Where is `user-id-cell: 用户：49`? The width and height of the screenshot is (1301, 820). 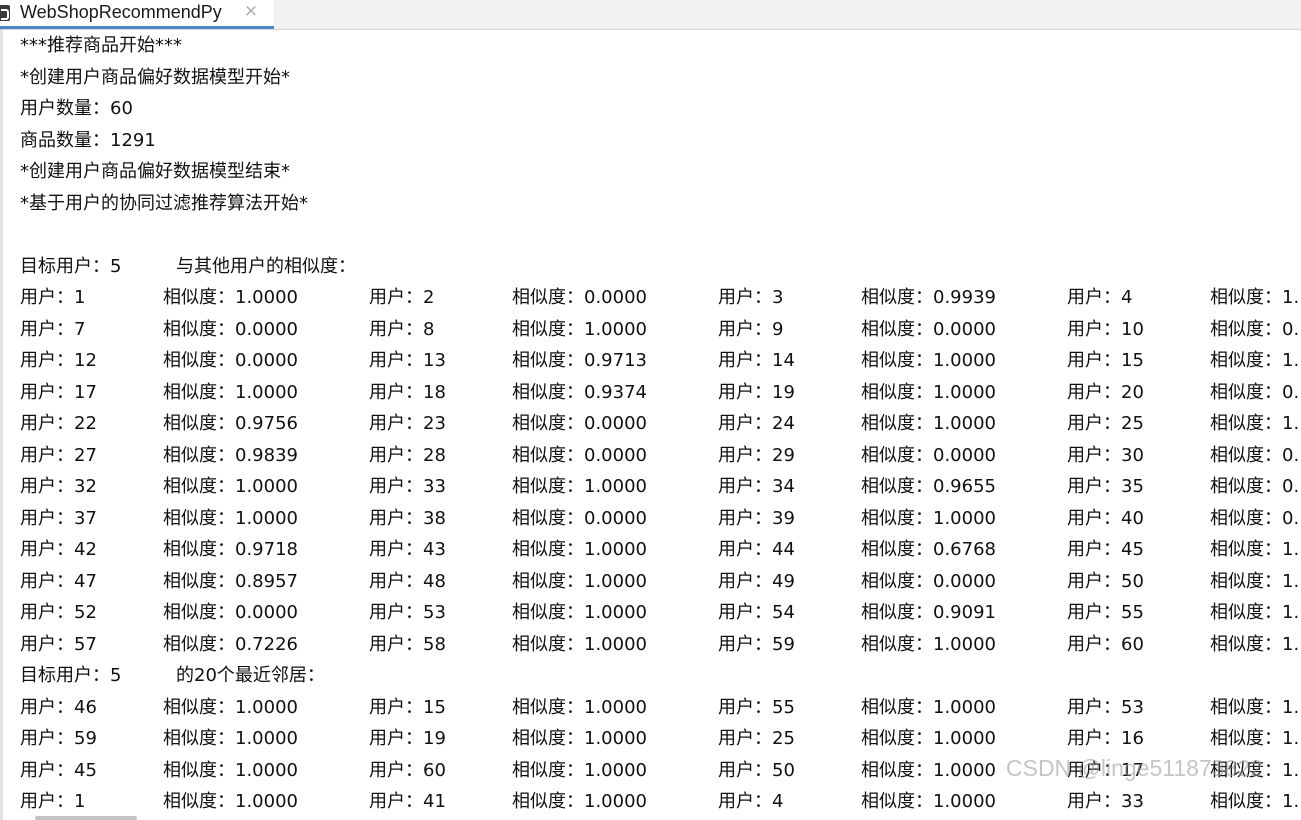
user-id-cell: 用户：49 is located at coordinates (756, 581).